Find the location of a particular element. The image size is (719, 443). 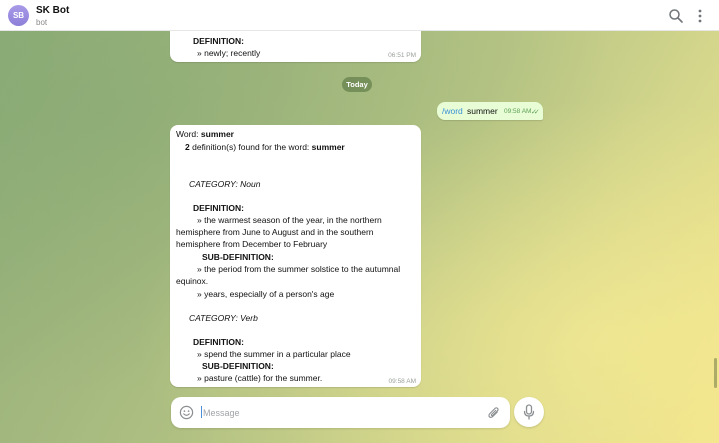

bot-command-link: /word is located at coordinates (452, 111).